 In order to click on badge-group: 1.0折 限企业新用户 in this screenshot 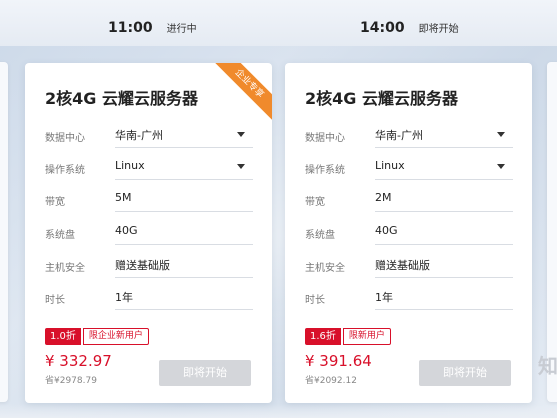, I will do `click(97, 336)`.